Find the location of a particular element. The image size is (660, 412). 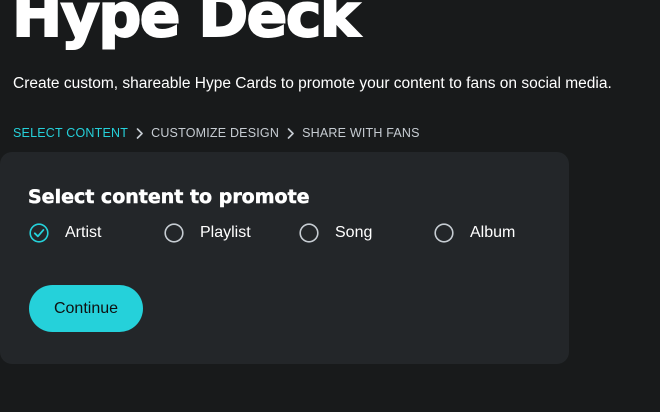

page-title: Hype Deck is located at coordinates (186, 25).